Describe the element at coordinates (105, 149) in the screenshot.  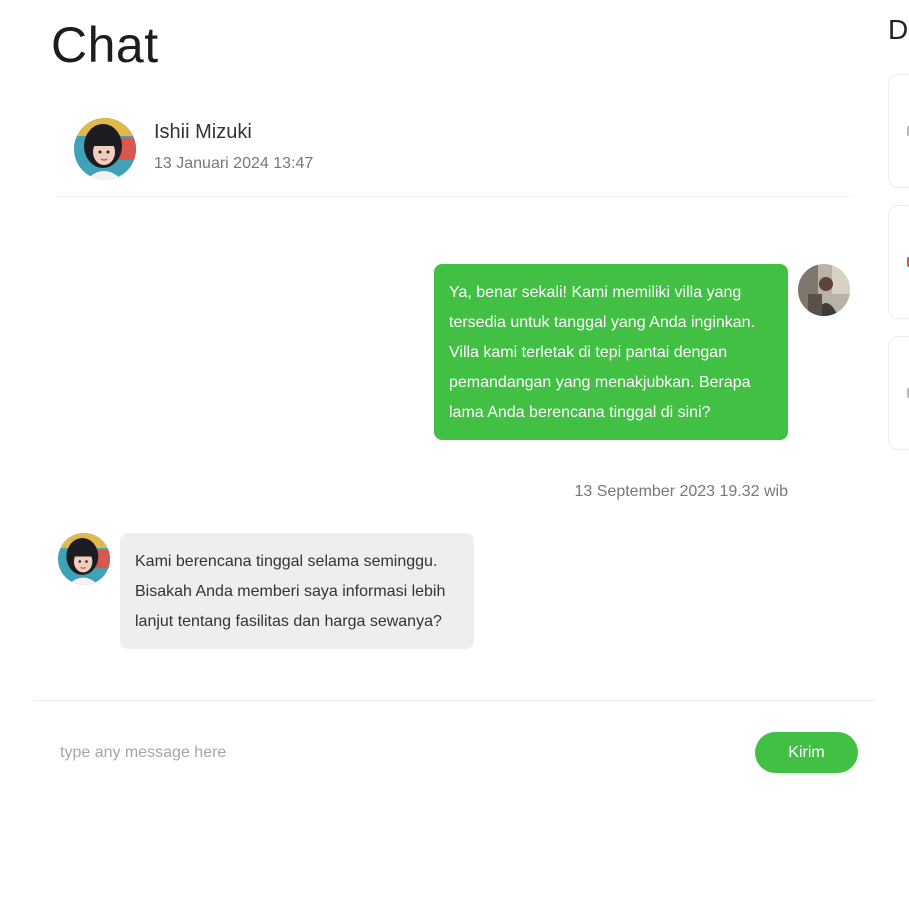
I see `contact-avatar` at that location.